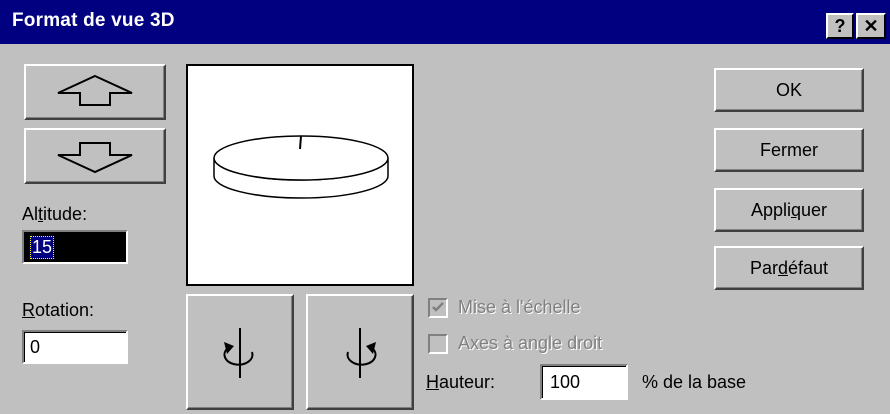 This screenshot has height=414, width=890. I want to click on rotate-right-icon, so click(361, 353).